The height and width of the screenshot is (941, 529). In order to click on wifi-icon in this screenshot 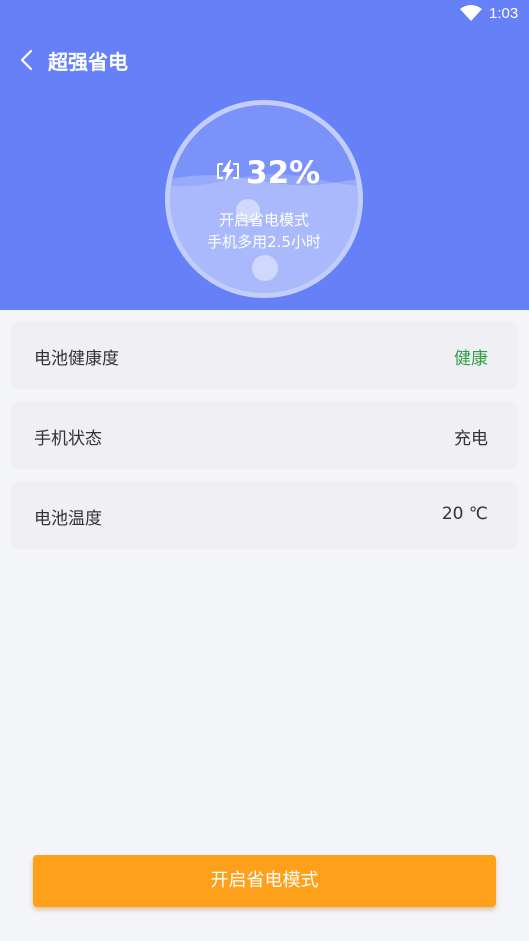, I will do `click(471, 13)`.